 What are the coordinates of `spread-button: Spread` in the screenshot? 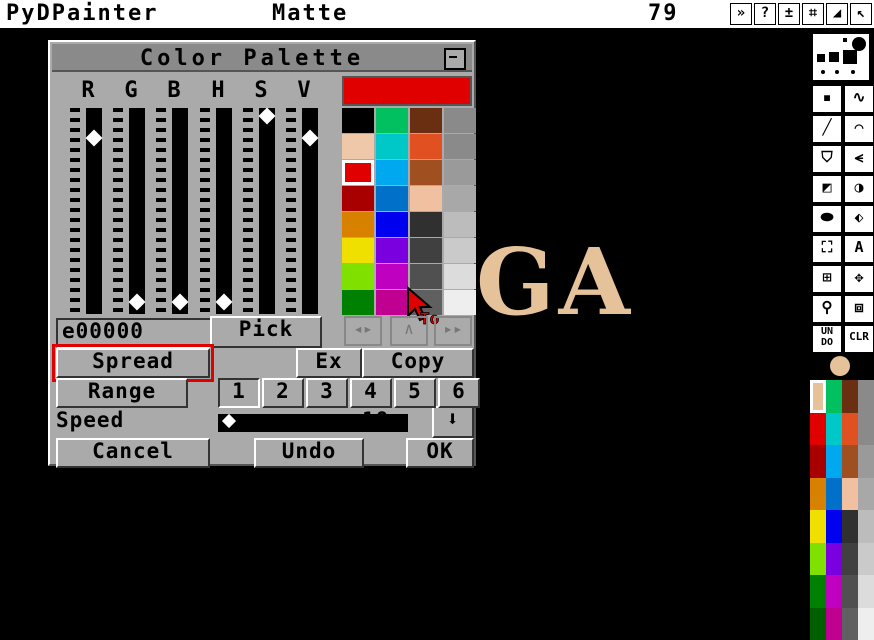 It's located at (133, 363).